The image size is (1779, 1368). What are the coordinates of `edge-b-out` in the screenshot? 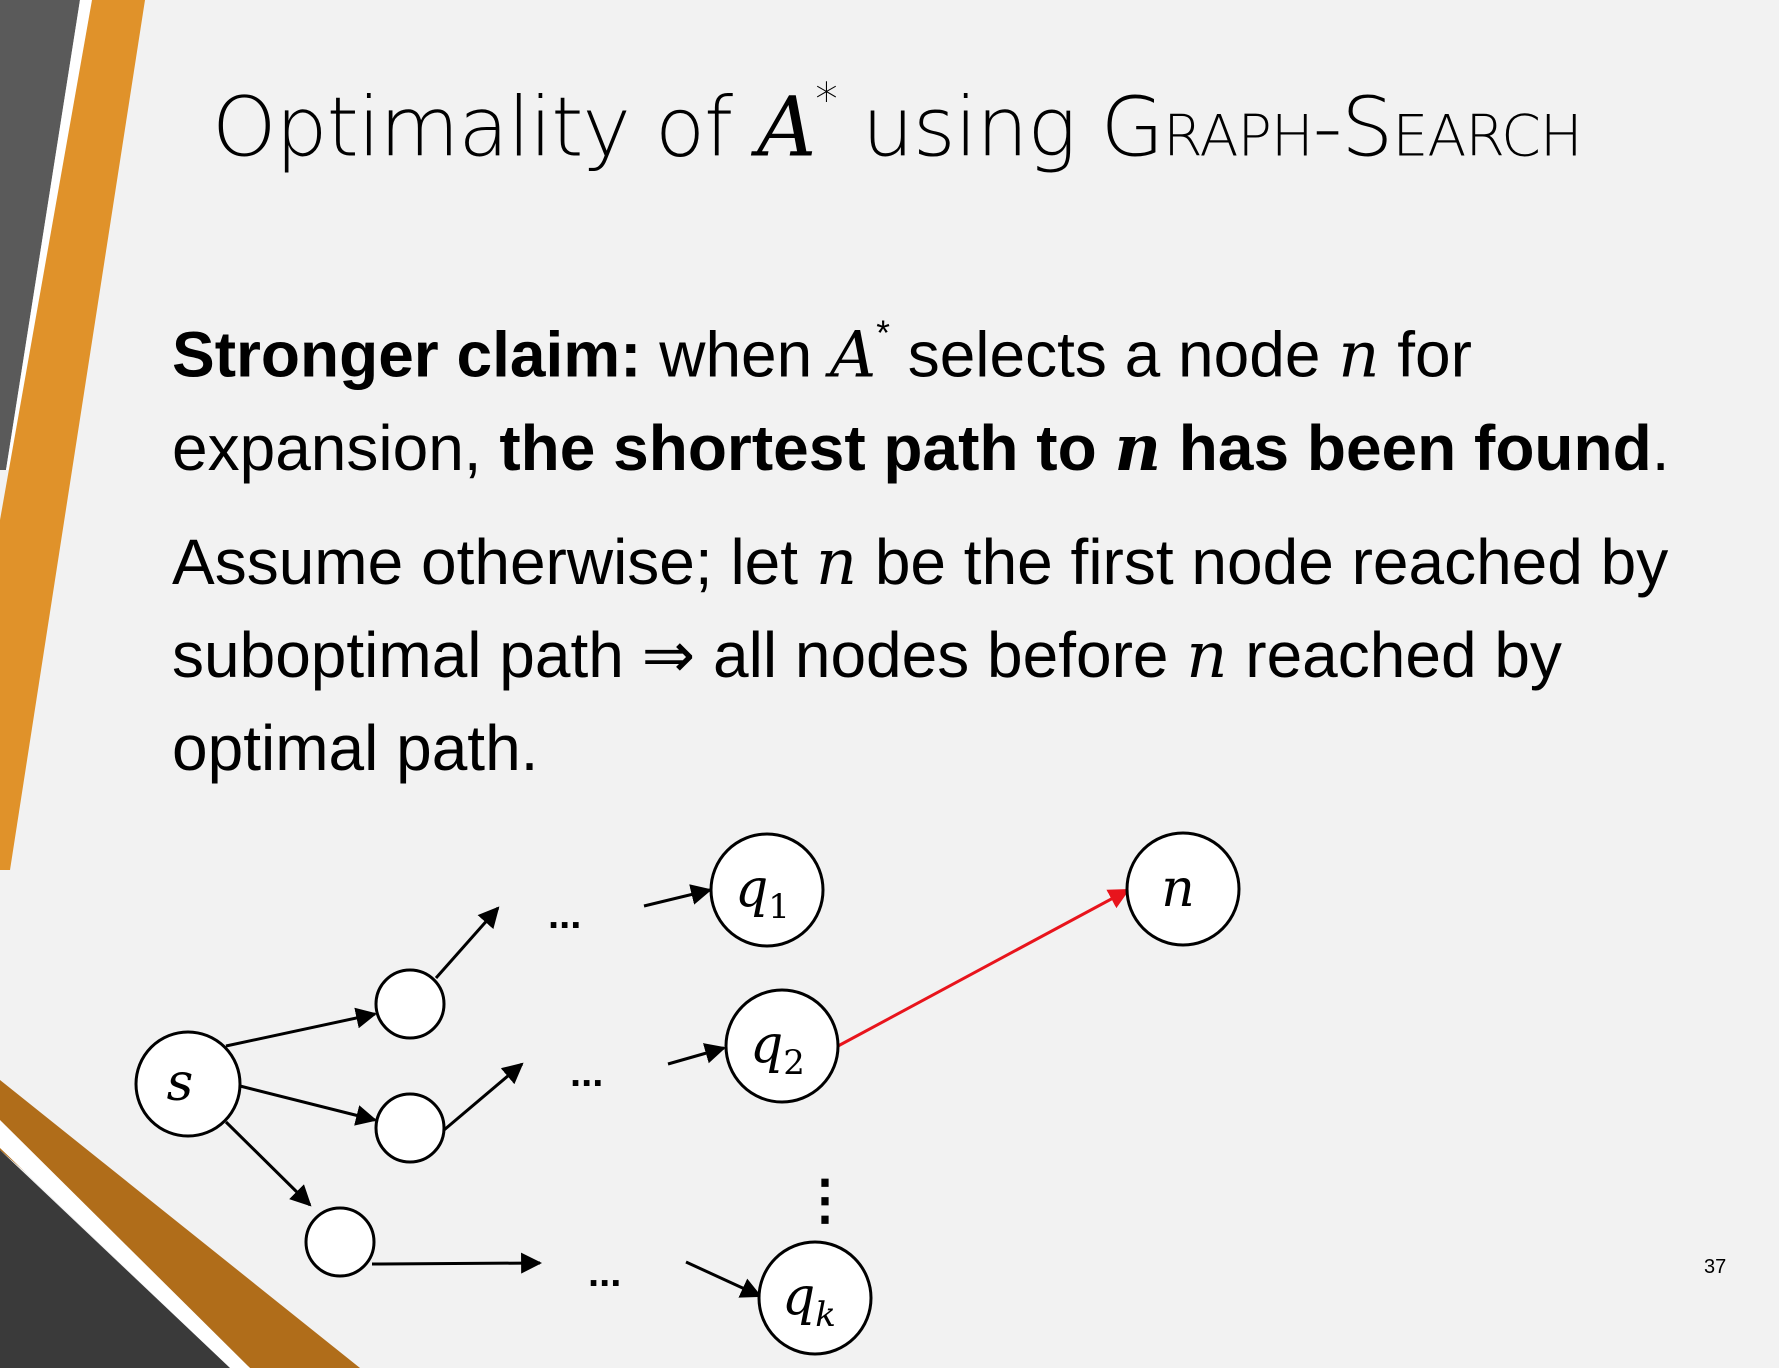 It's located at (483, 1097).